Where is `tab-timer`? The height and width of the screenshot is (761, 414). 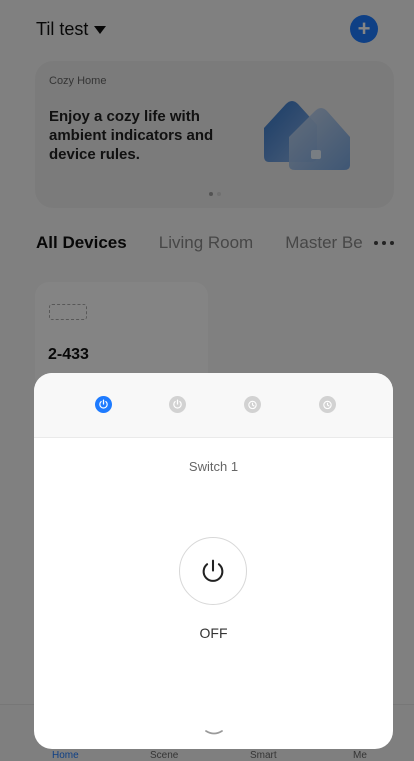 tab-timer is located at coordinates (252, 404).